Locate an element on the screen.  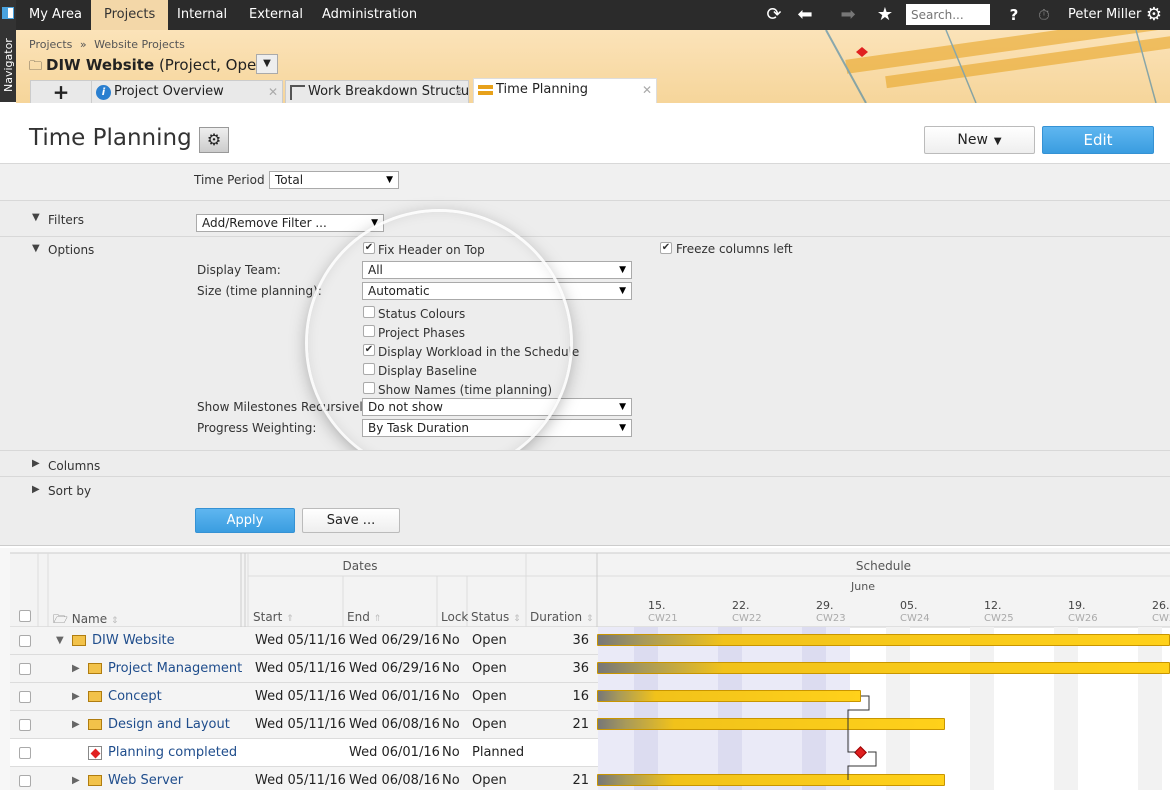
header-gantt-decoration is located at coordinates (997, 66).